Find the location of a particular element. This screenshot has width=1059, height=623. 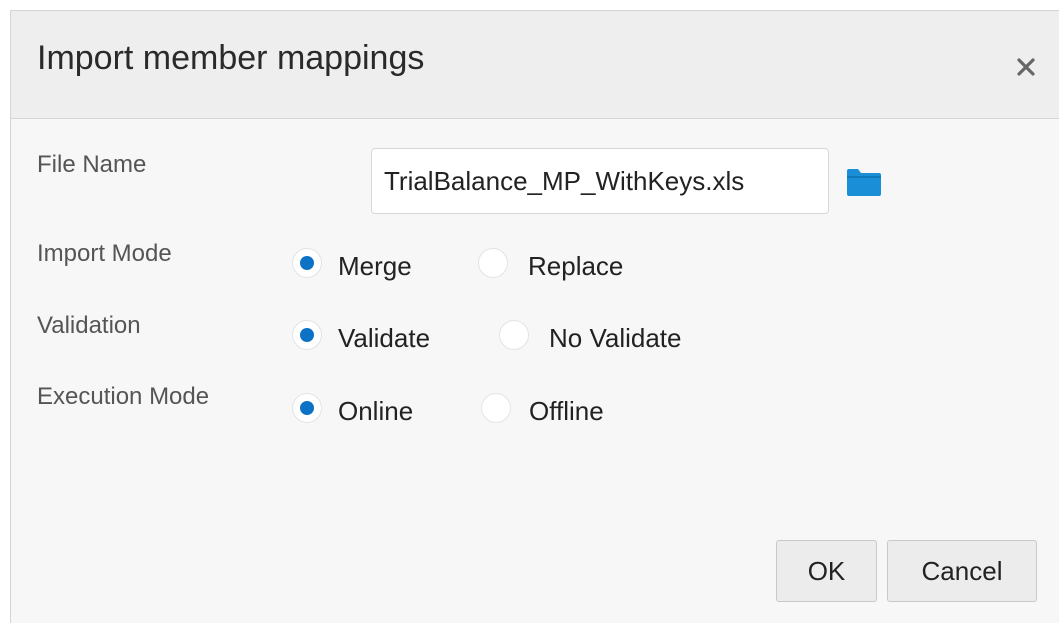

import-mode-replace-label: Replace is located at coordinates (575, 266).